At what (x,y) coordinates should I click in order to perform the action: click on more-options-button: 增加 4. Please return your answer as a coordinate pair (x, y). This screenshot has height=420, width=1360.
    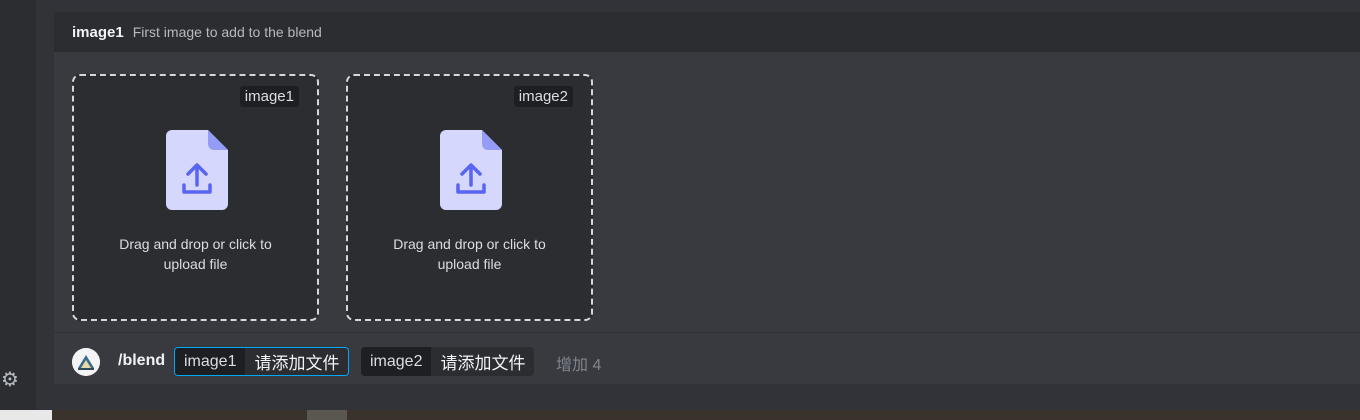
    Looking at the image, I should click on (578, 363).